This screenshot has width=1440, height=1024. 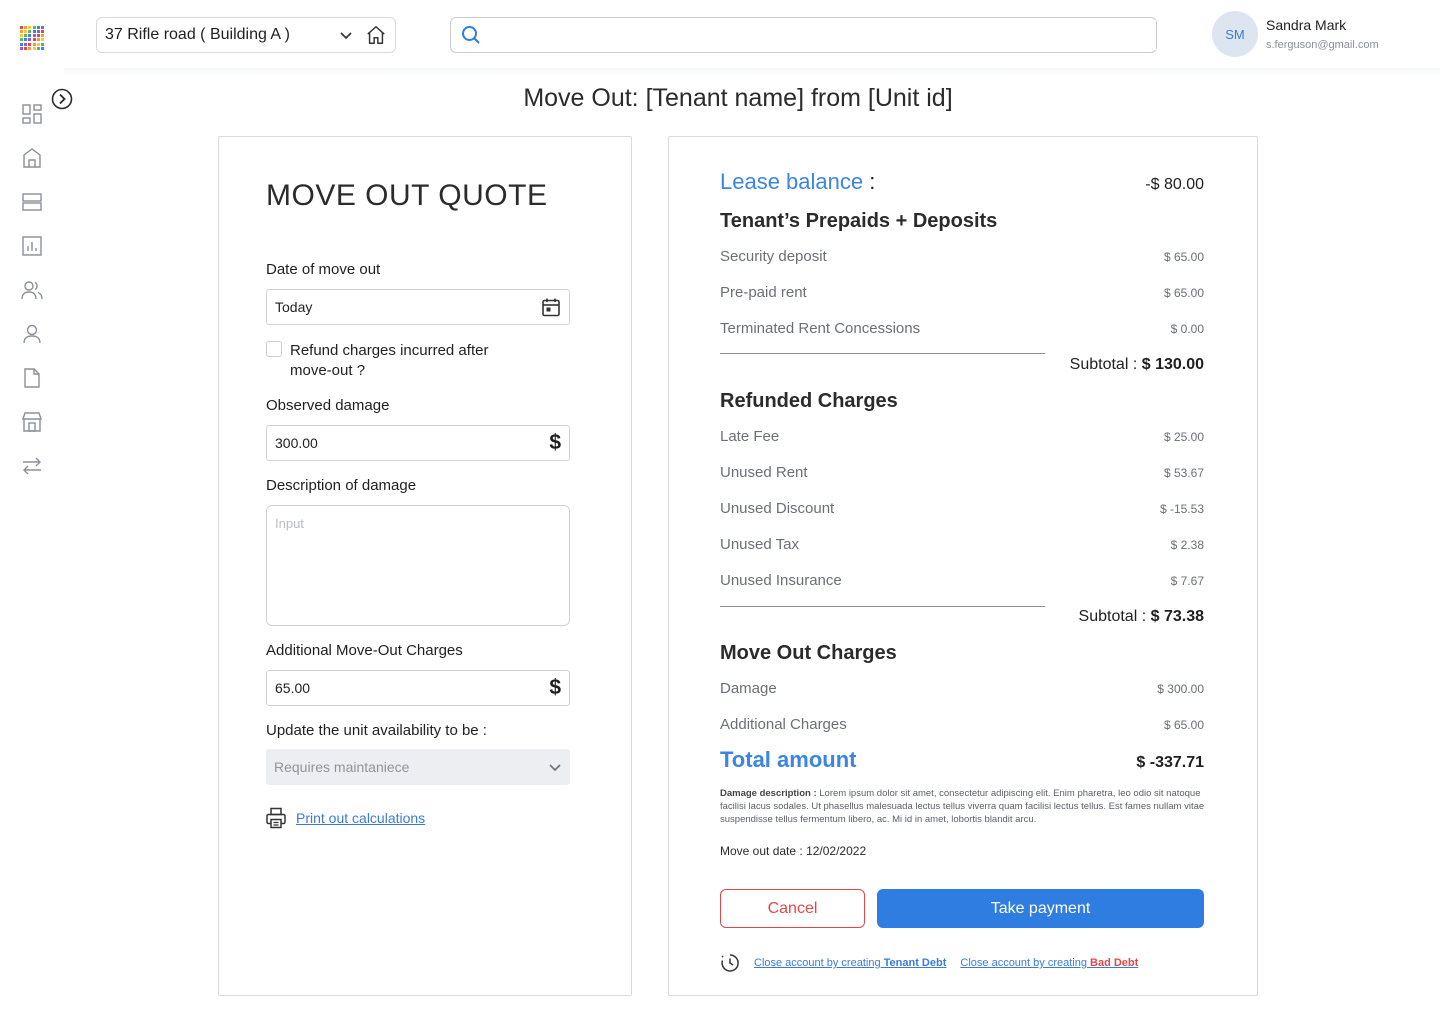 What do you see at coordinates (1183, 473) in the screenshot?
I see `line-item-value: $ 53.67` at bounding box center [1183, 473].